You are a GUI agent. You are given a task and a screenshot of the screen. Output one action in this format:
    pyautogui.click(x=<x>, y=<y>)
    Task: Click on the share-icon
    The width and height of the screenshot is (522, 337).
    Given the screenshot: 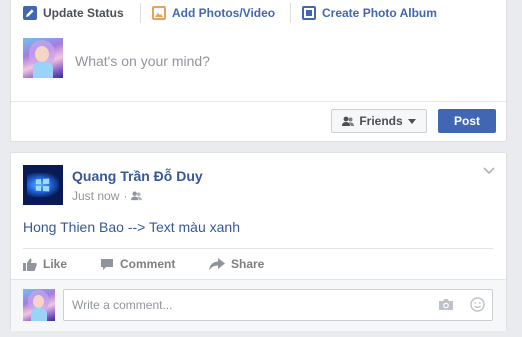 What is the action you would take?
    pyautogui.click(x=217, y=263)
    